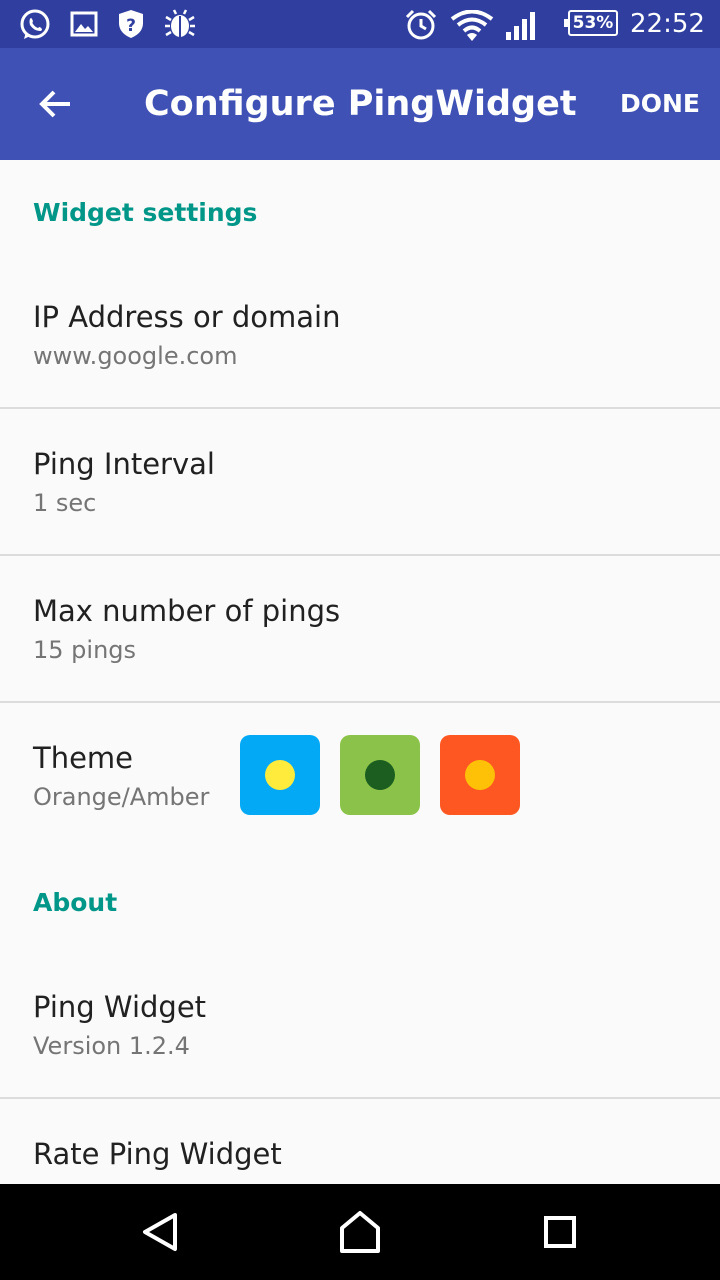 The image size is (720, 1280). What do you see at coordinates (83, 758) in the screenshot?
I see `pref-title: Theme` at bounding box center [83, 758].